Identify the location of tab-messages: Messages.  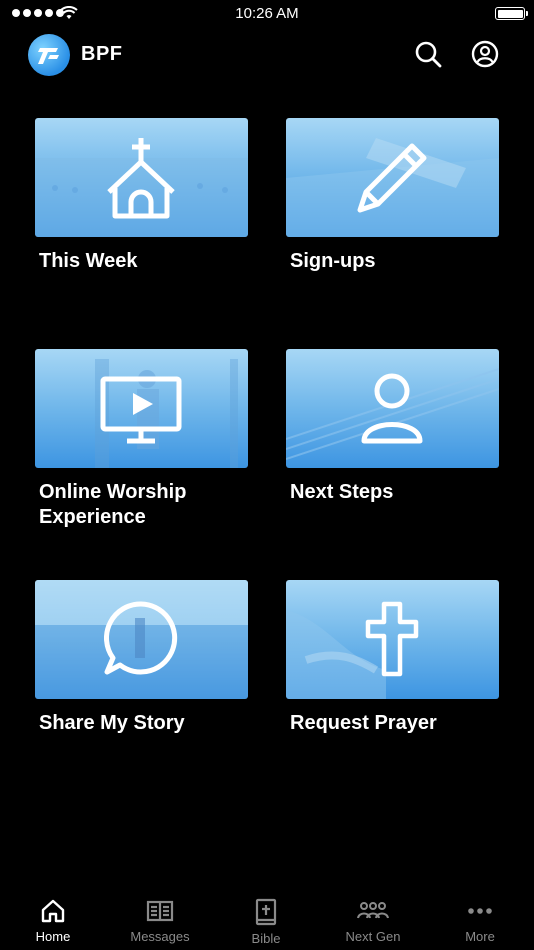
(160, 917).